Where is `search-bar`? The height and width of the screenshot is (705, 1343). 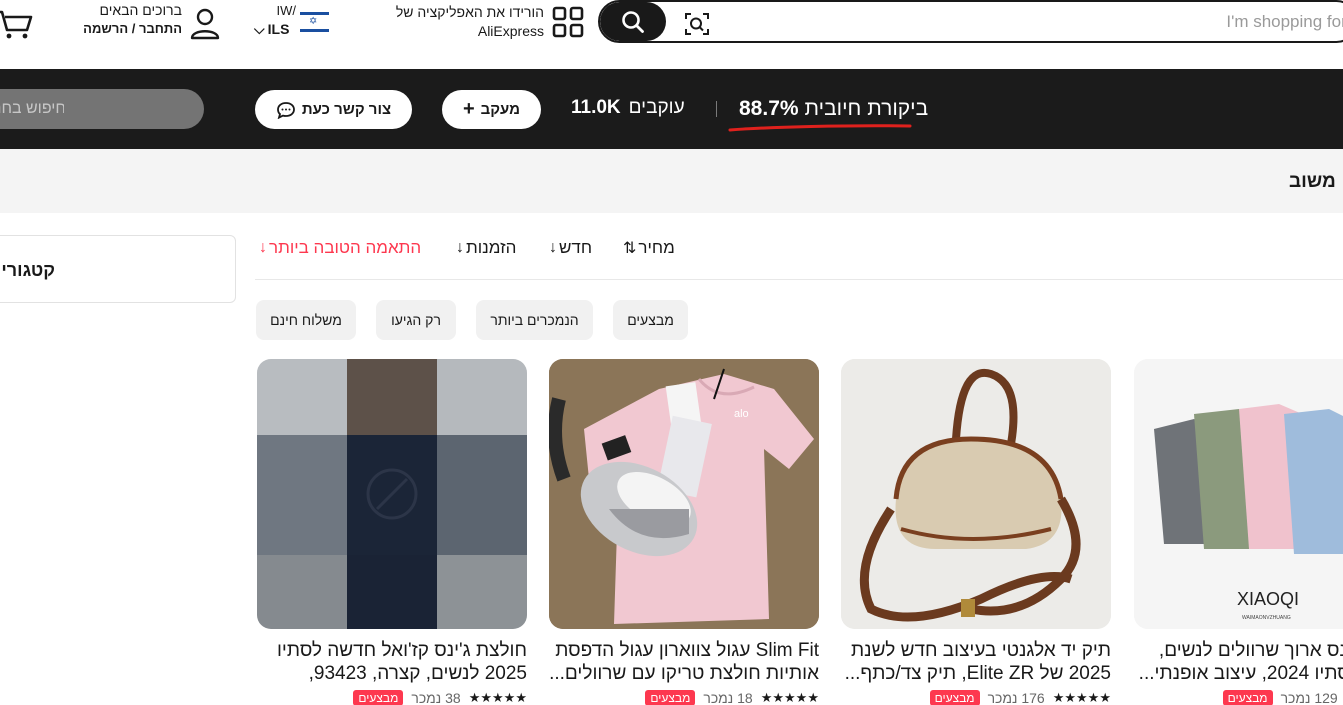
search-bar is located at coordinates (970, 21).